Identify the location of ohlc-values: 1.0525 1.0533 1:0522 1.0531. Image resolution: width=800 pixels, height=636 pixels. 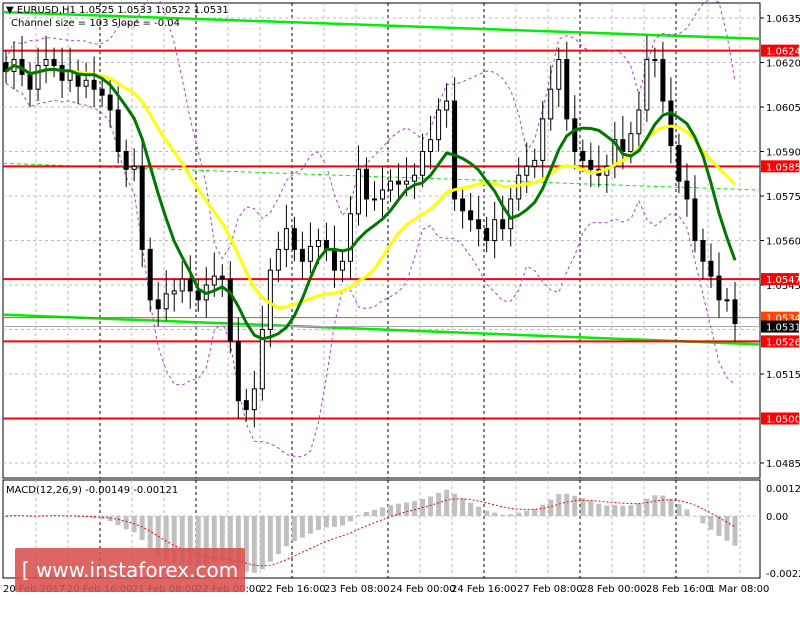
(154, 10).